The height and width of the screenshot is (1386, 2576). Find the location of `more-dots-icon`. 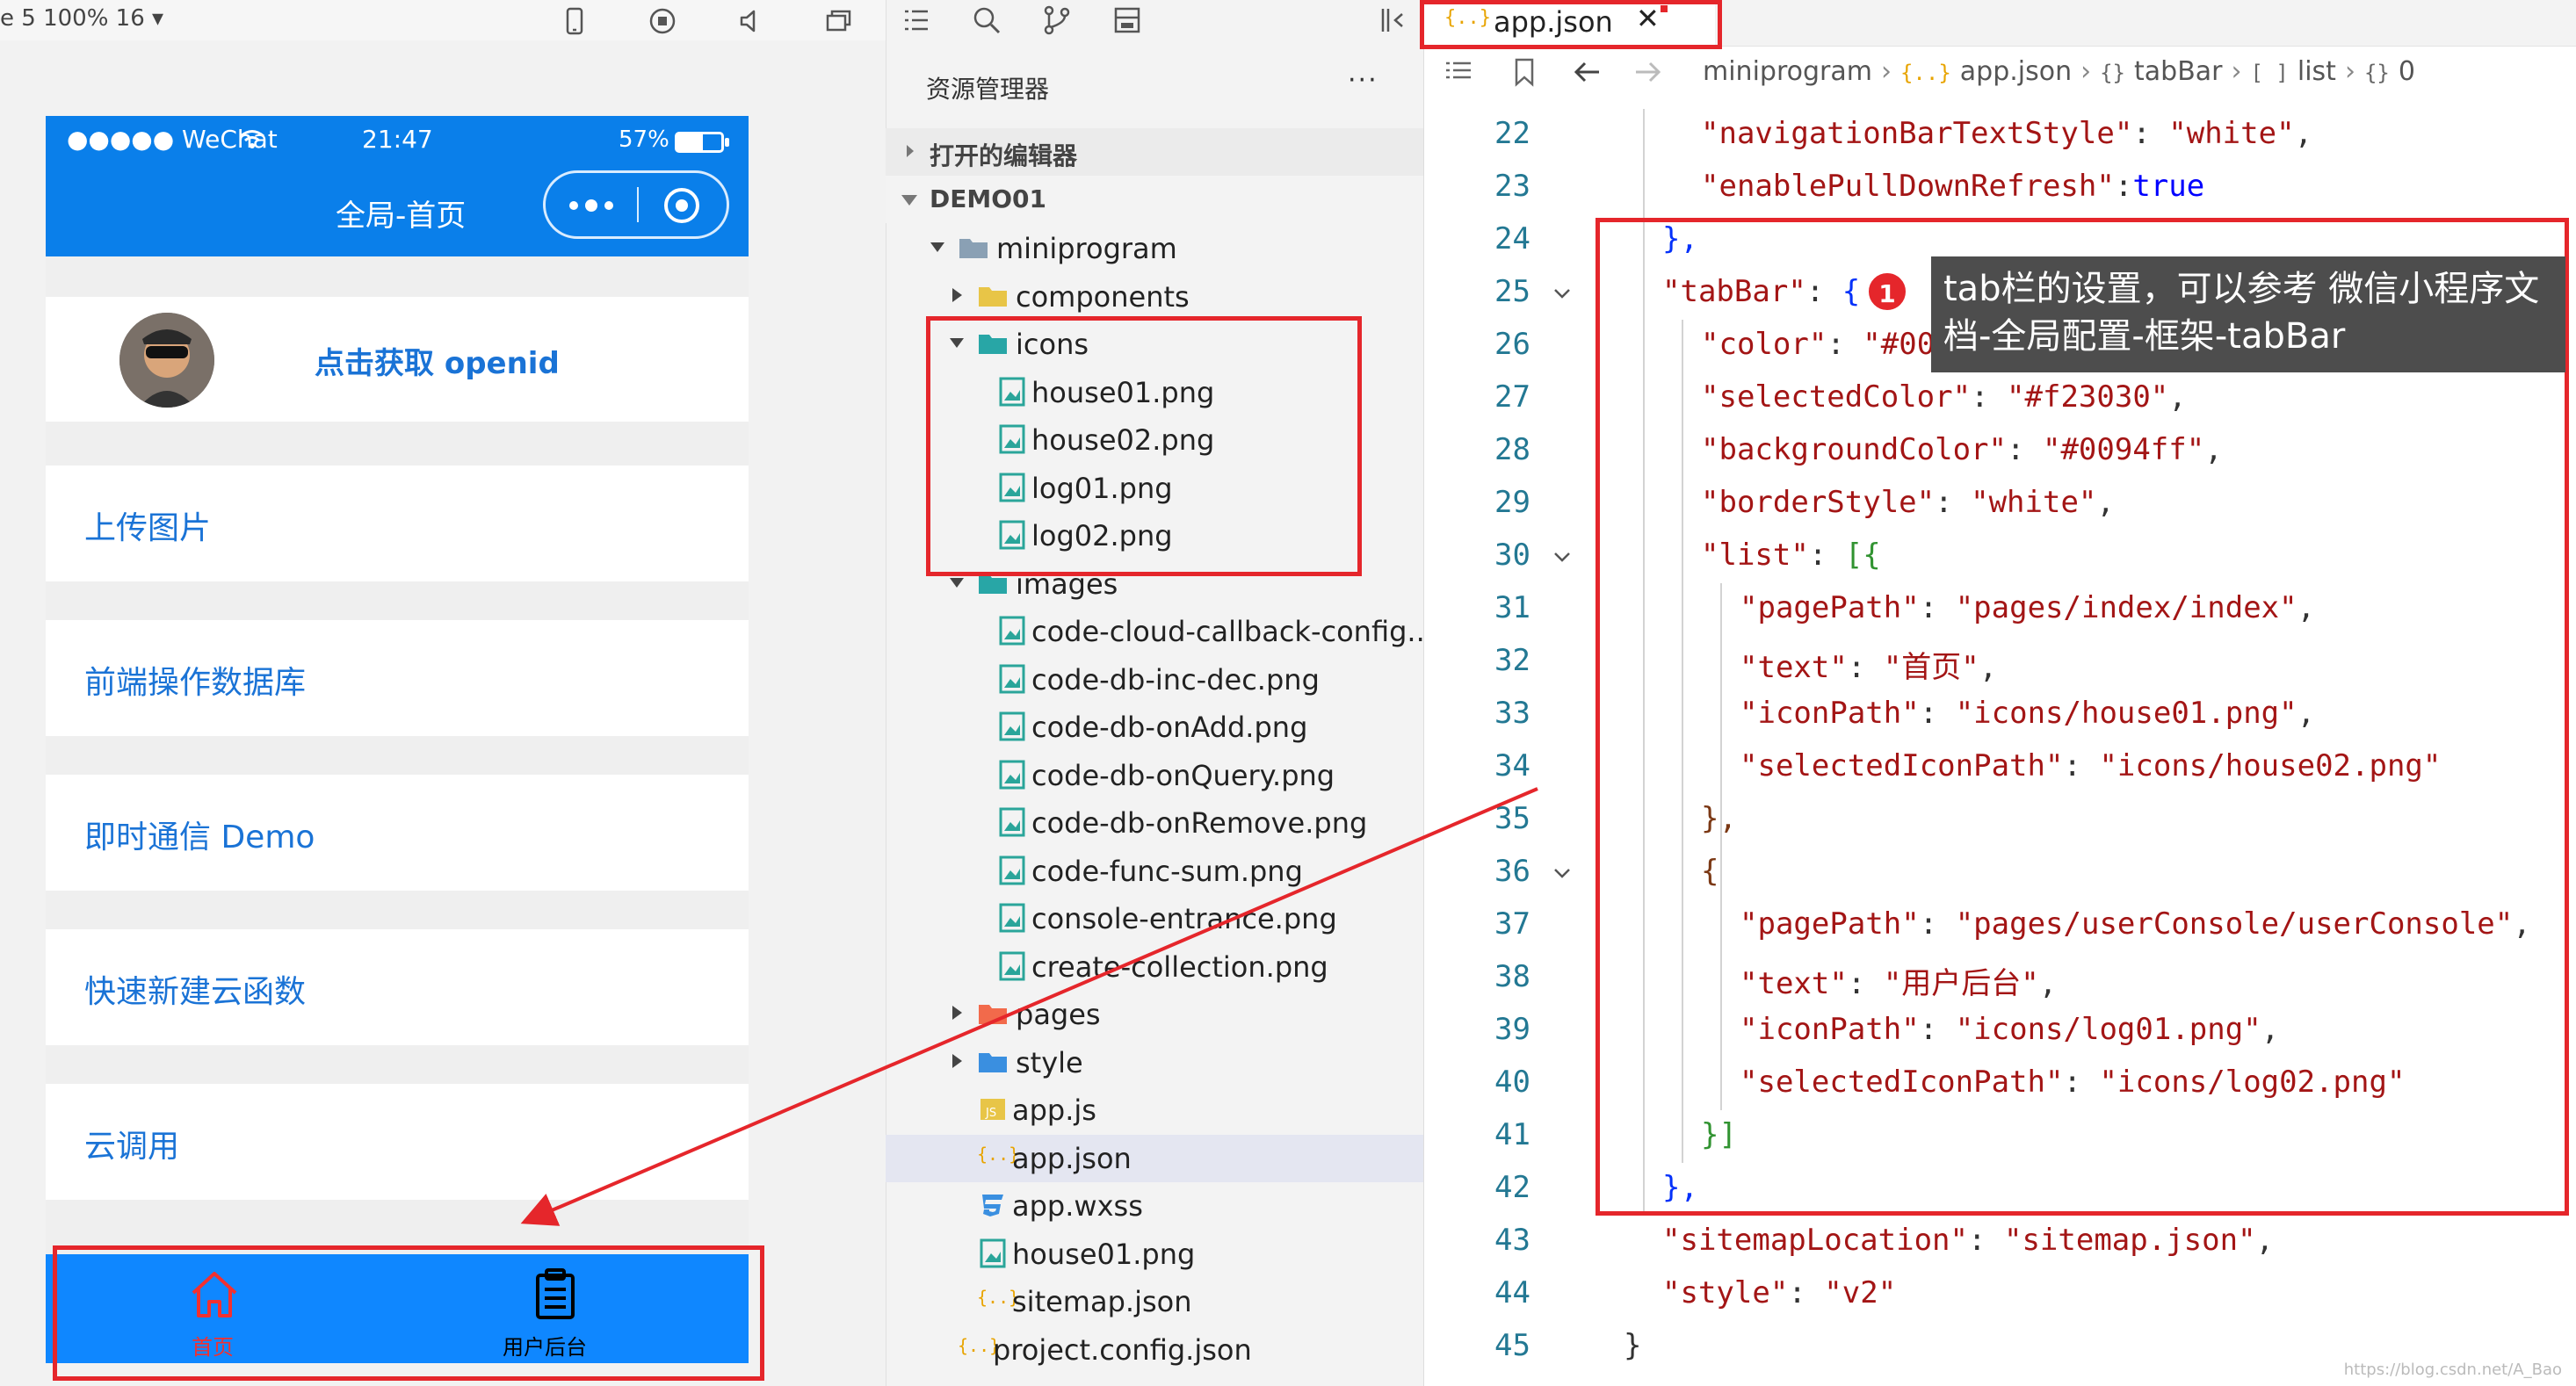

more-dots-icon is located at coordinates (591, 205).